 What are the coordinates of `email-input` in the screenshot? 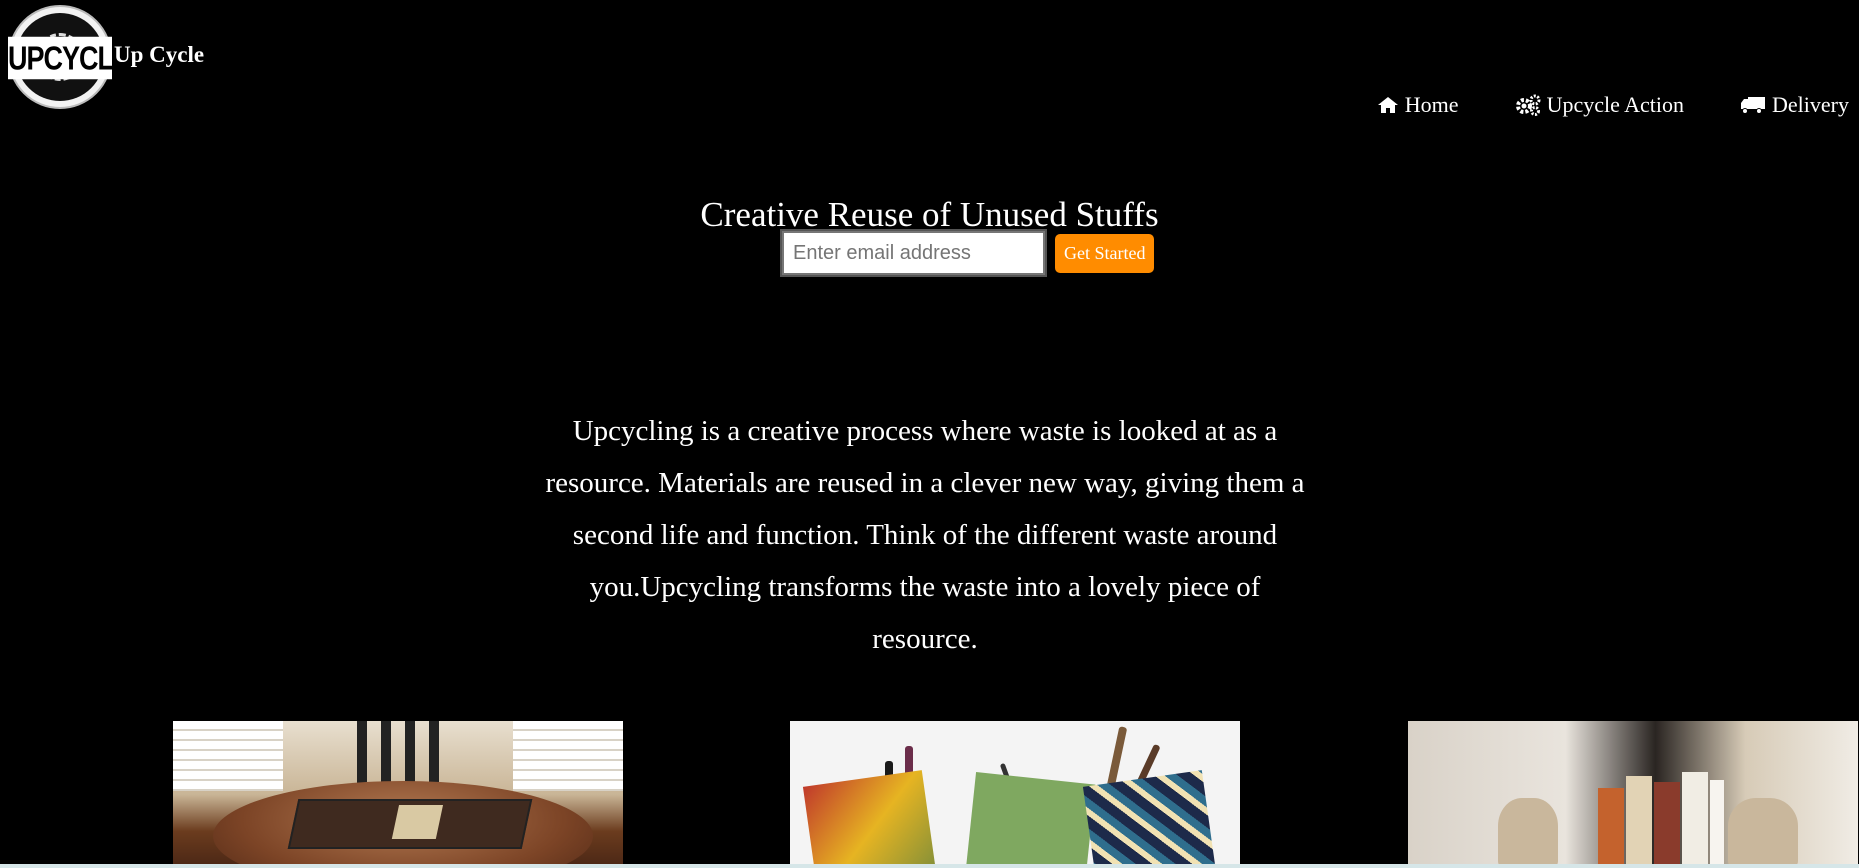 It's located at (913, 253).